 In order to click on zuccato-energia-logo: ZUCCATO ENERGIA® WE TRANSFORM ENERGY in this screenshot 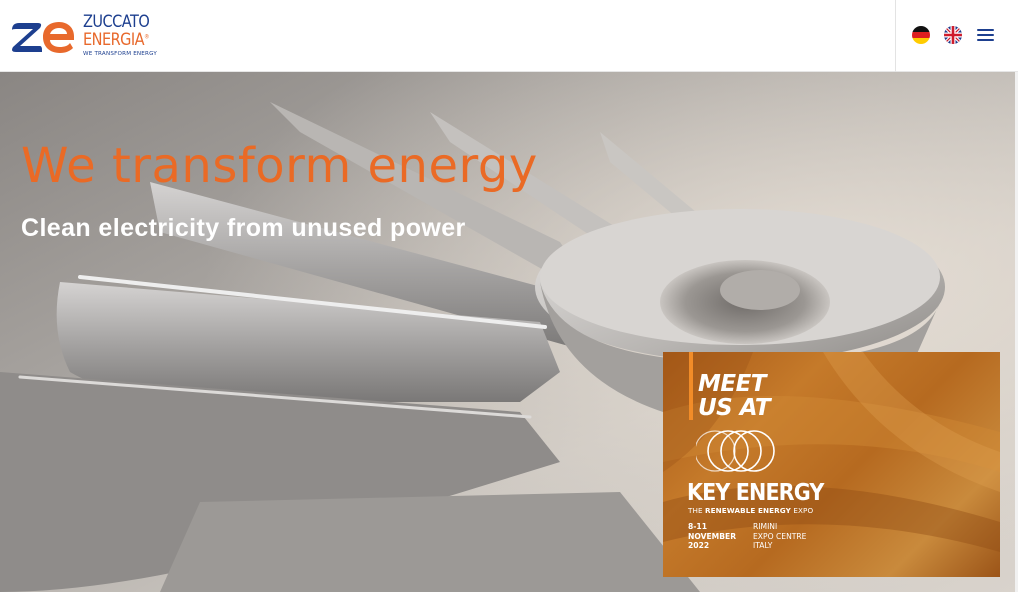, I will do `click(90, 37)`.